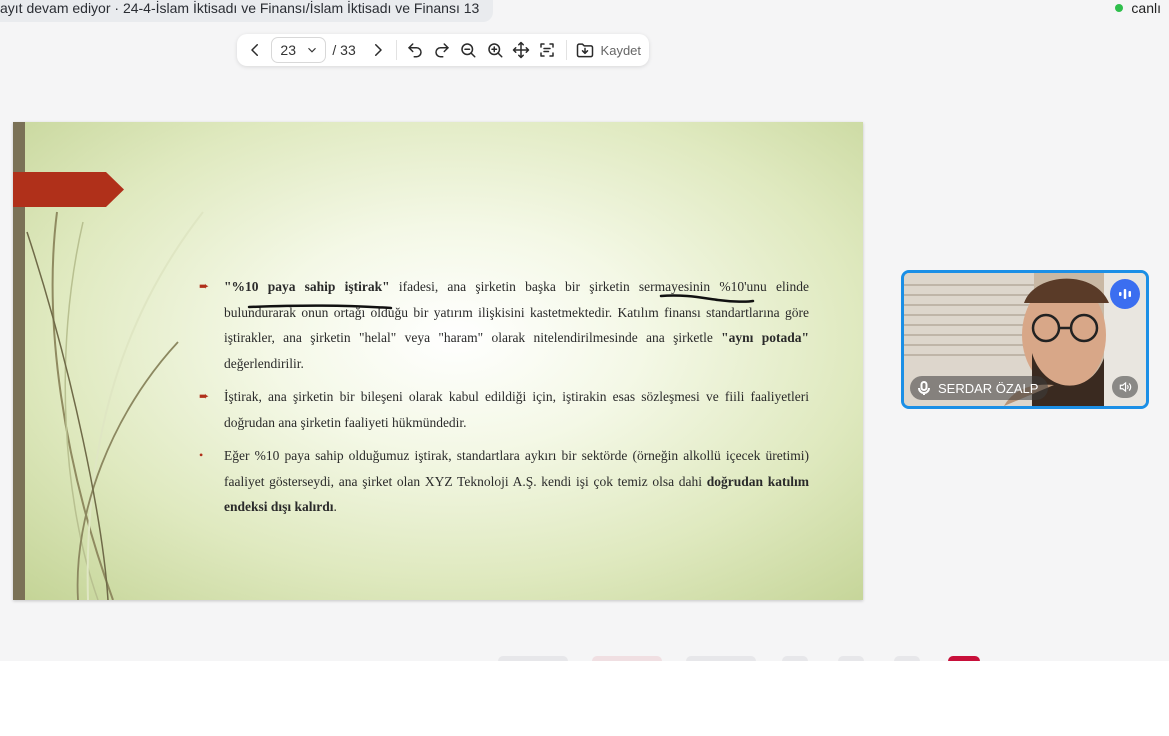 The image size is (1169, 736). I want to click on save-button: Kaydet, so click(608, 50).